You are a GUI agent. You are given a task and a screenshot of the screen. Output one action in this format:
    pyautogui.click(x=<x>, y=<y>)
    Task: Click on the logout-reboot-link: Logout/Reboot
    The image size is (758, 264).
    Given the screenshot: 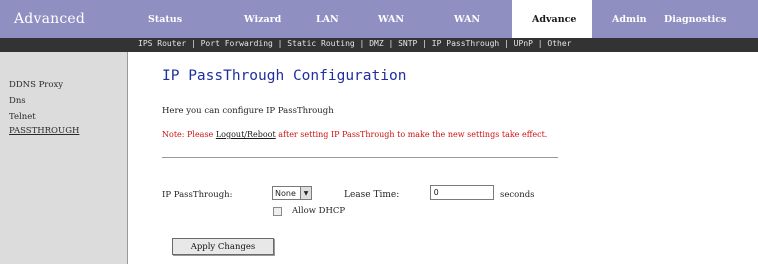 What is the action you would take?
    pyautogui.click(x=246, y=134)
    